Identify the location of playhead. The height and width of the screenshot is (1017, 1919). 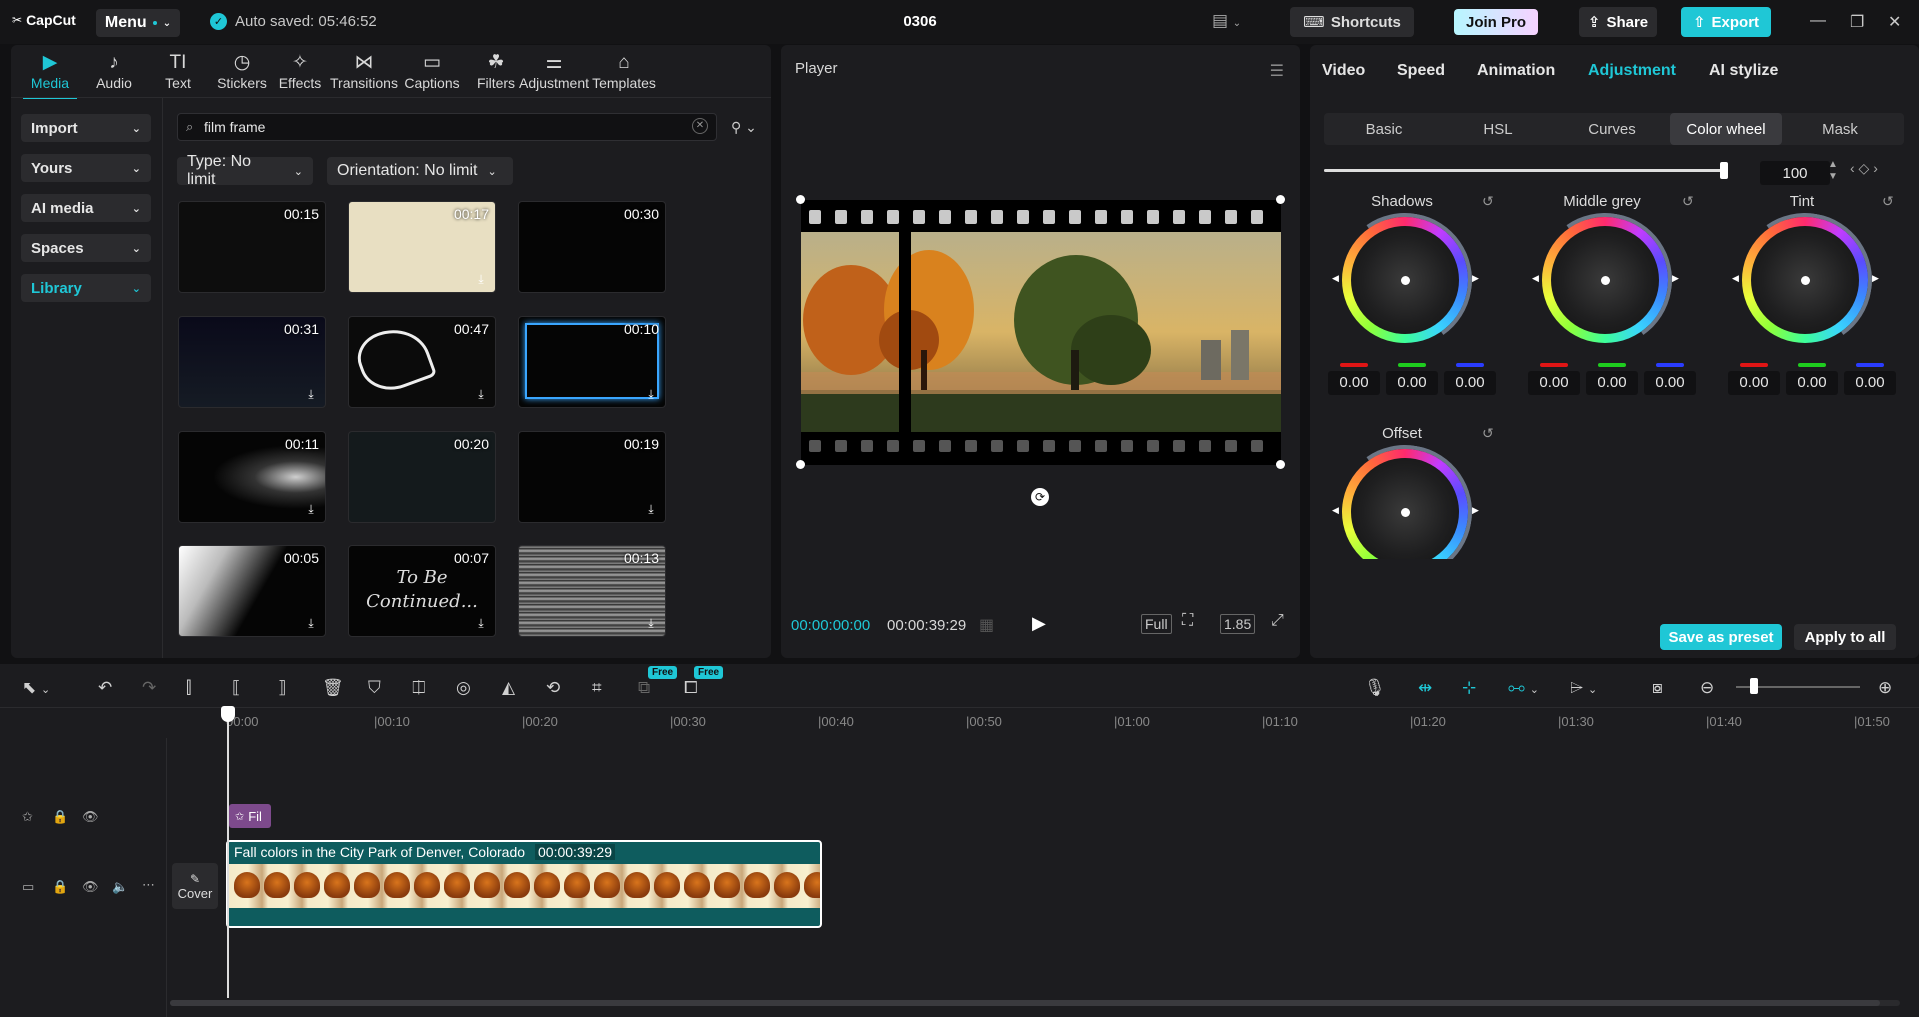
(228, 853).